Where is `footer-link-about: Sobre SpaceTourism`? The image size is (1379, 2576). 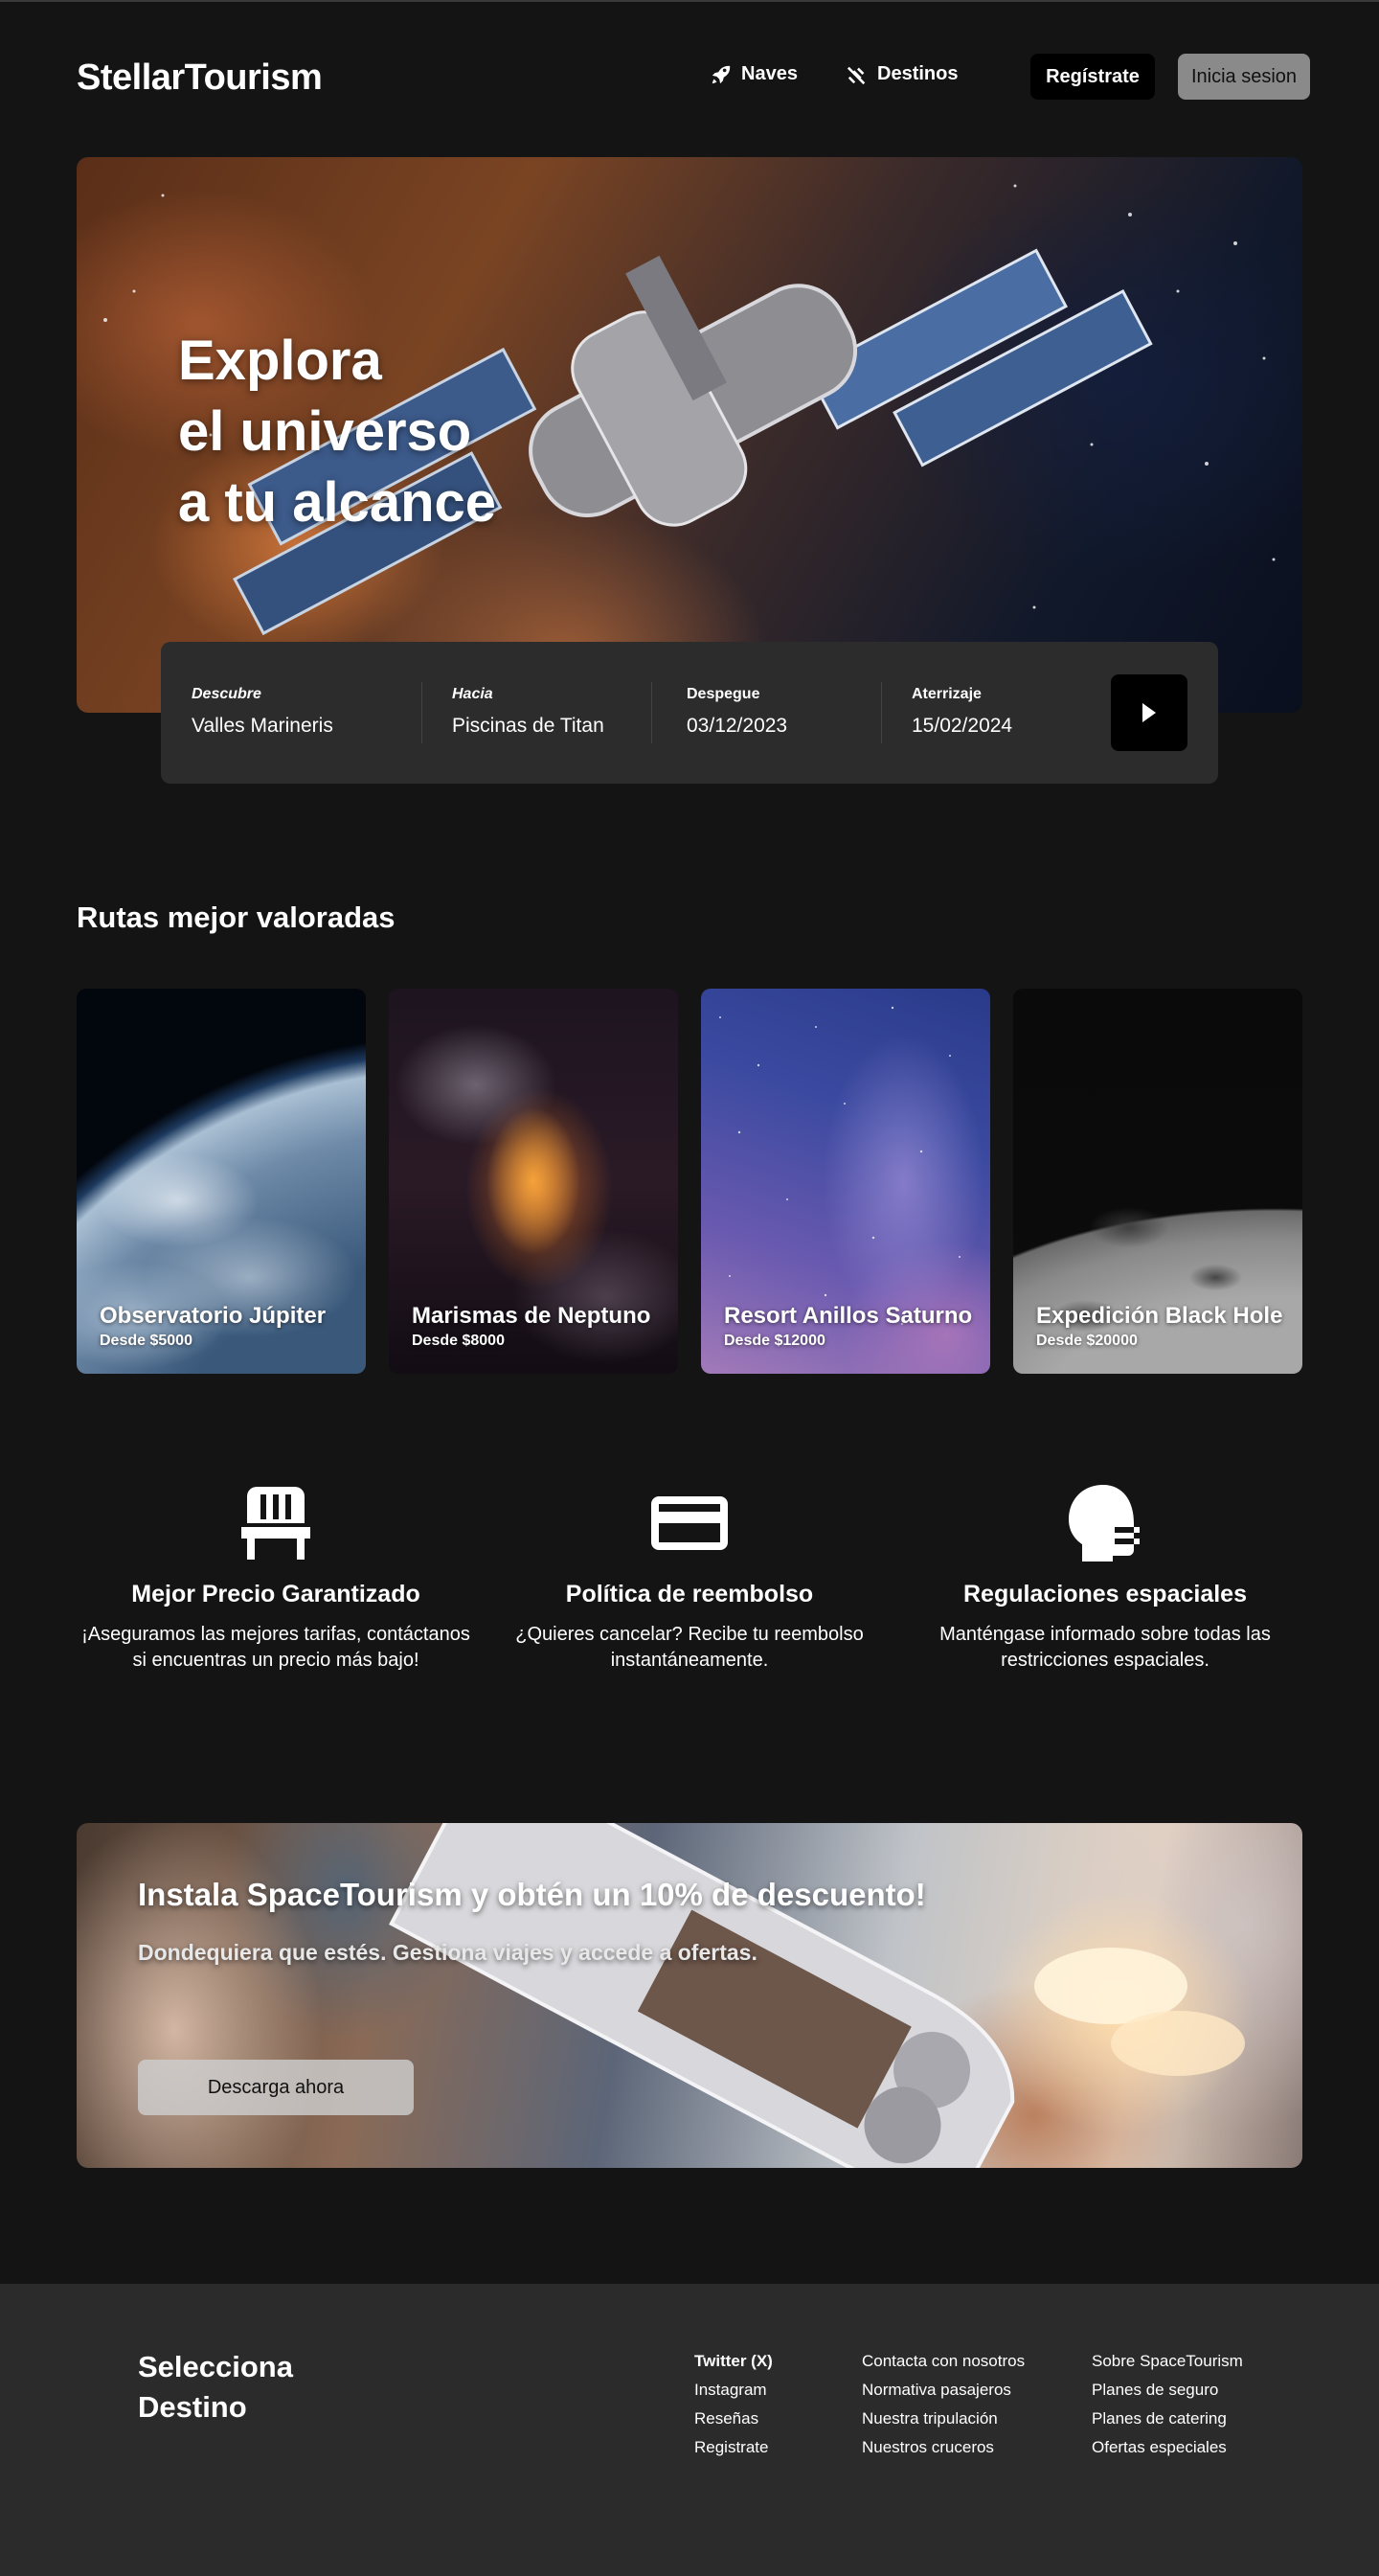 footer-link-about: Sobre SpaceTourism is located at coordinates (1167, 2362).